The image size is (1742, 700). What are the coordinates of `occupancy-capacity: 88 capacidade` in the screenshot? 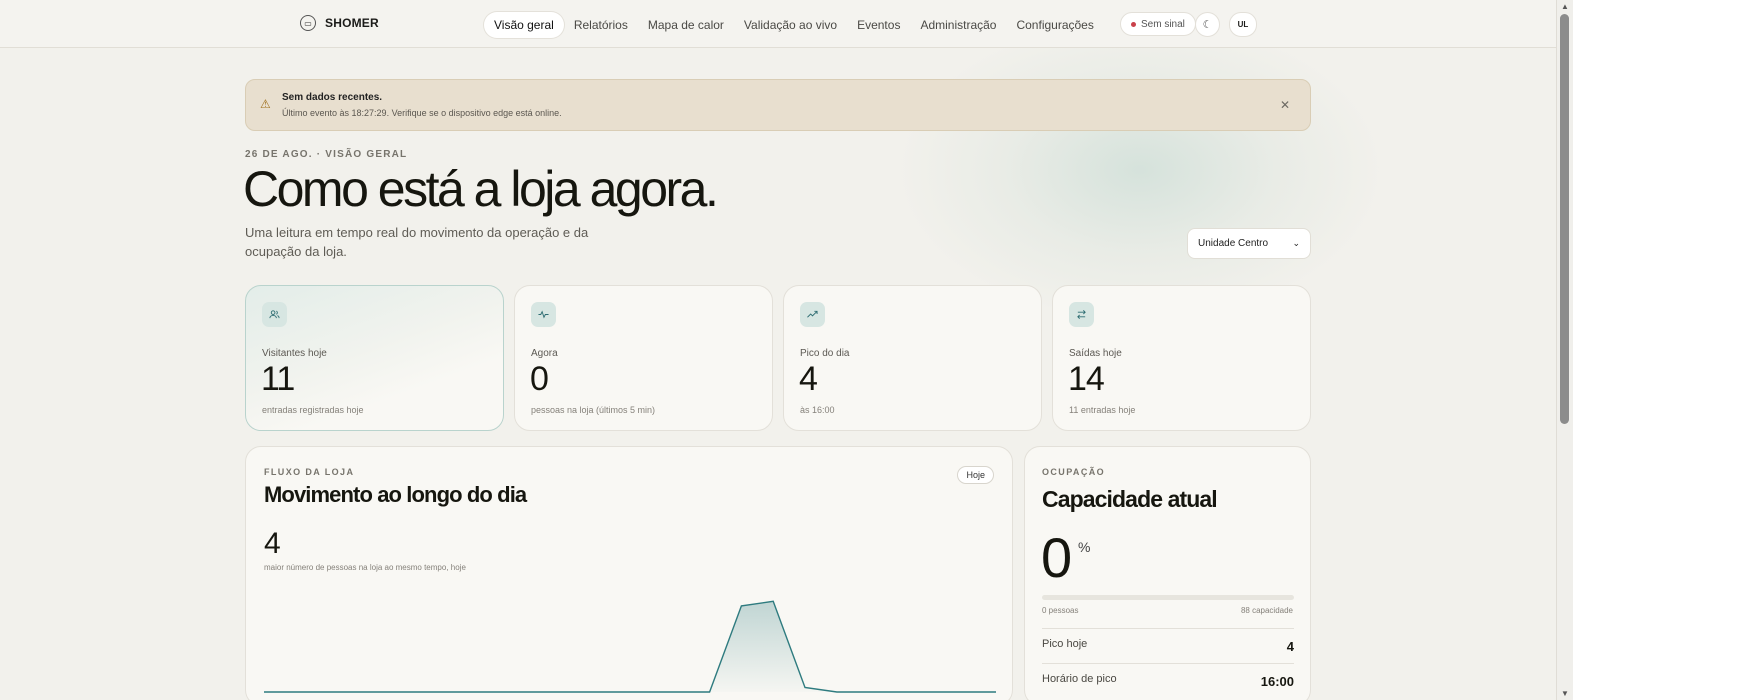 It's located at (1266, 610).